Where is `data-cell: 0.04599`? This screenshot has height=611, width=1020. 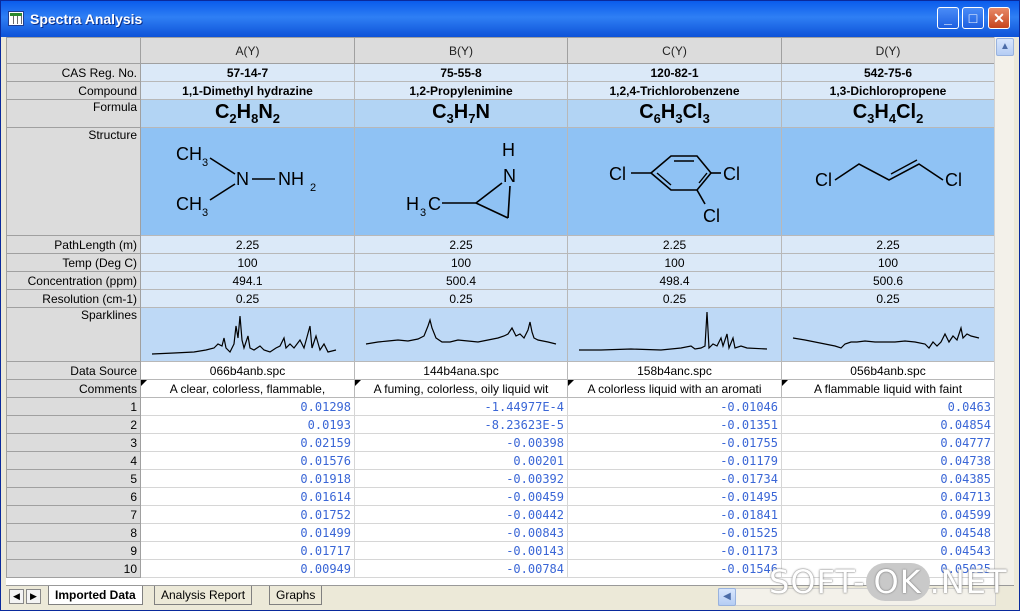 data-cell: 0.04599 is located at coordinates (887, 514).